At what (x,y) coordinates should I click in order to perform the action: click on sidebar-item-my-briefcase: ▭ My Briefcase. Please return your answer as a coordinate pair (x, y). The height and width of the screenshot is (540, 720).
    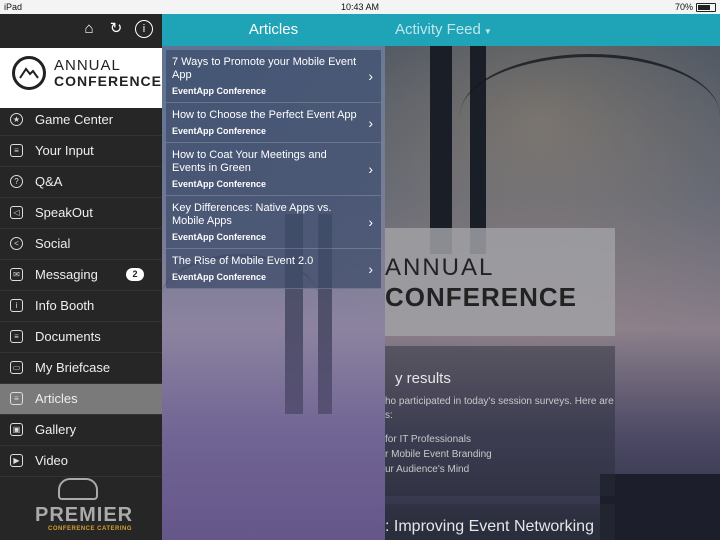
    Looking at the image, I should click on (81, 368).